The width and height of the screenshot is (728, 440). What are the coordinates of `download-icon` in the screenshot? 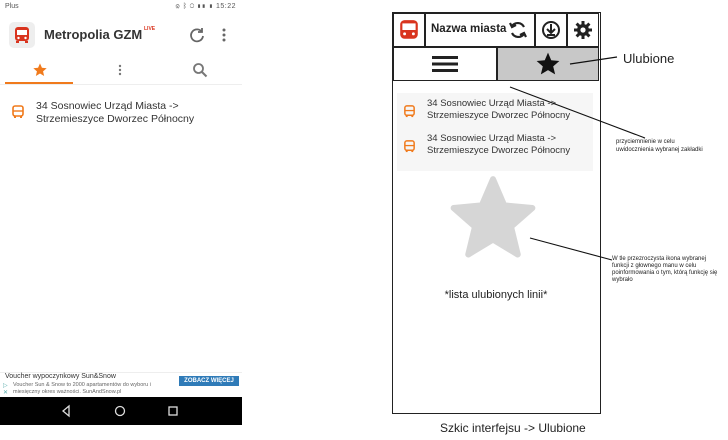 It's located at (551, 30).